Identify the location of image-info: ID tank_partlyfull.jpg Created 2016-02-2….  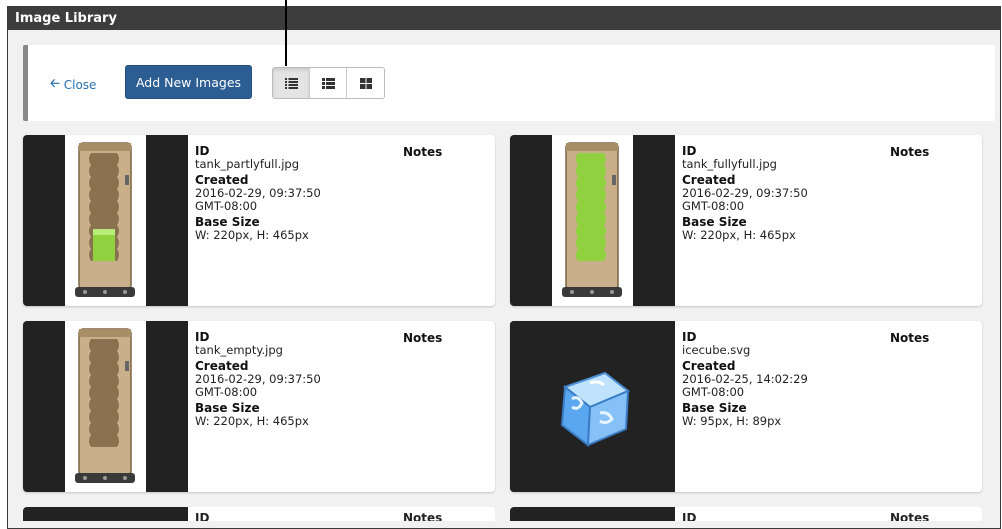
(295, 195).